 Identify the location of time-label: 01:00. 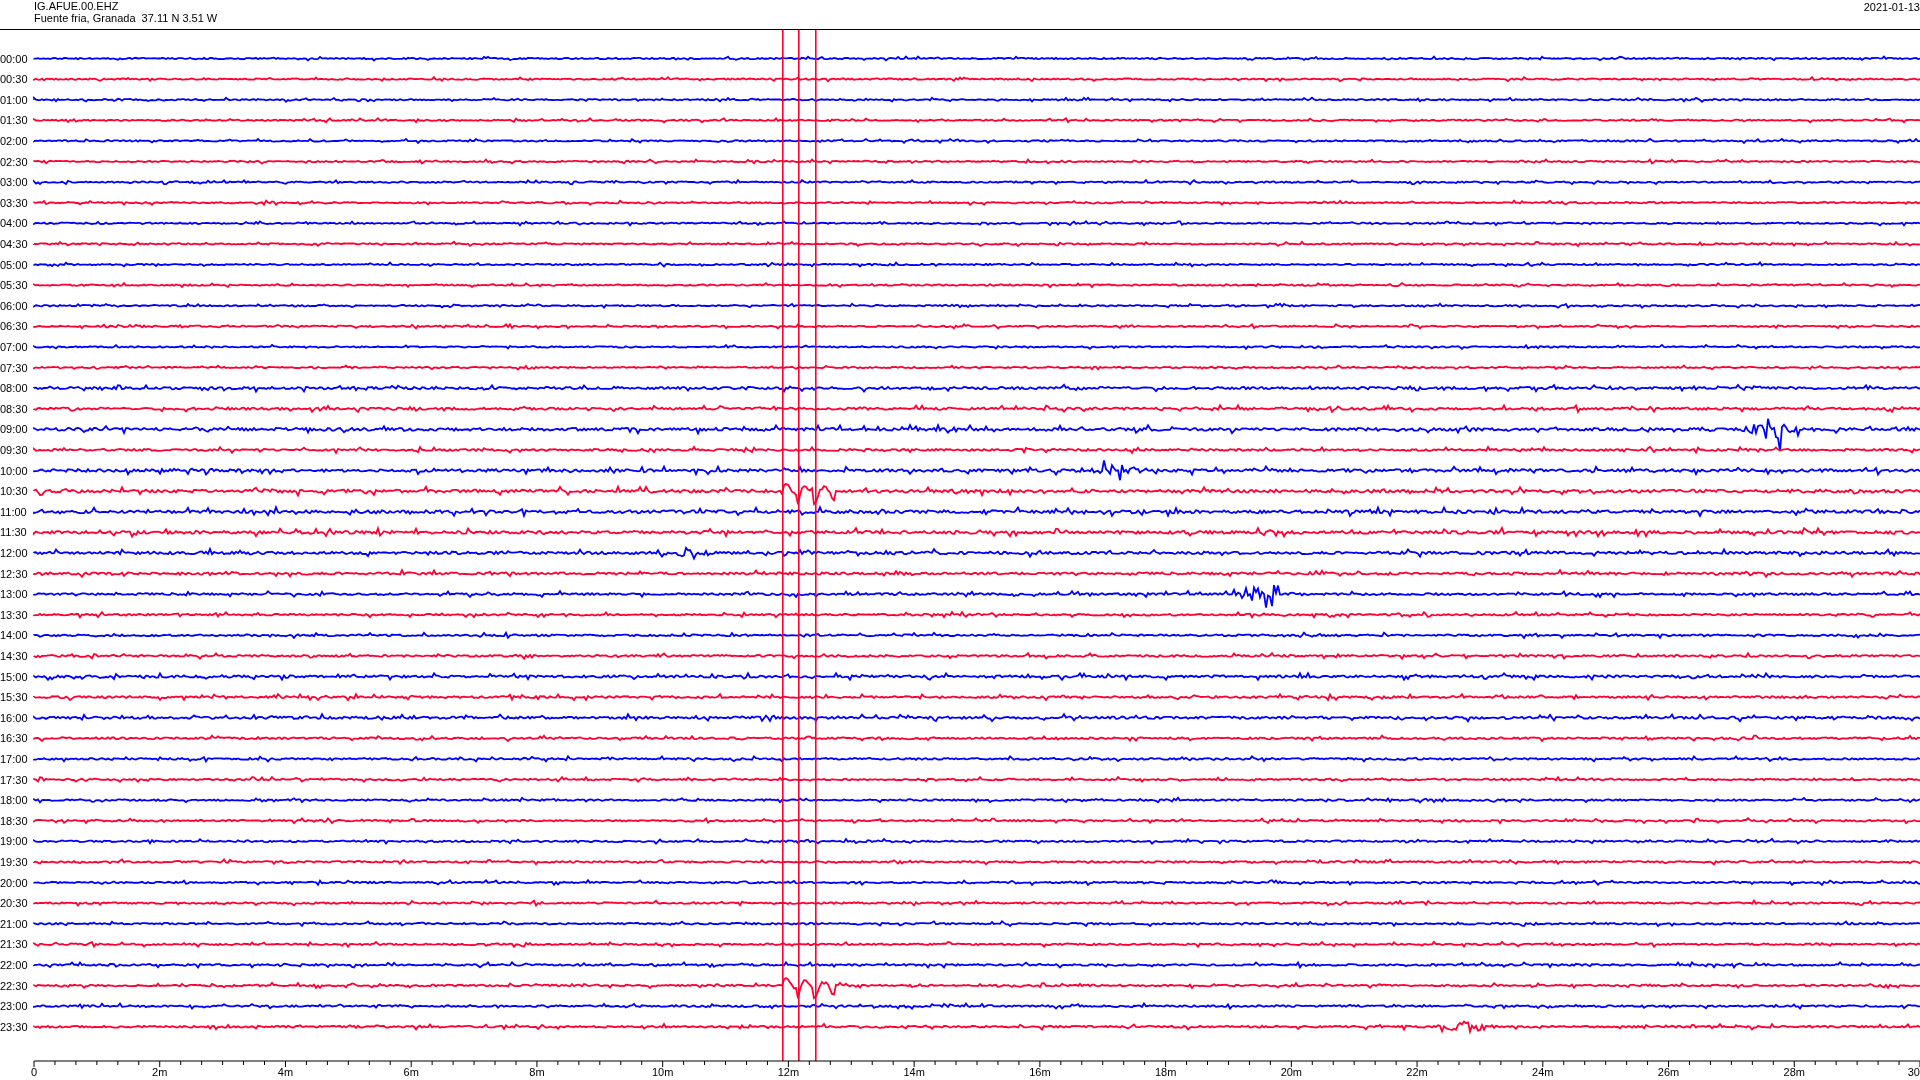
(14, 99).